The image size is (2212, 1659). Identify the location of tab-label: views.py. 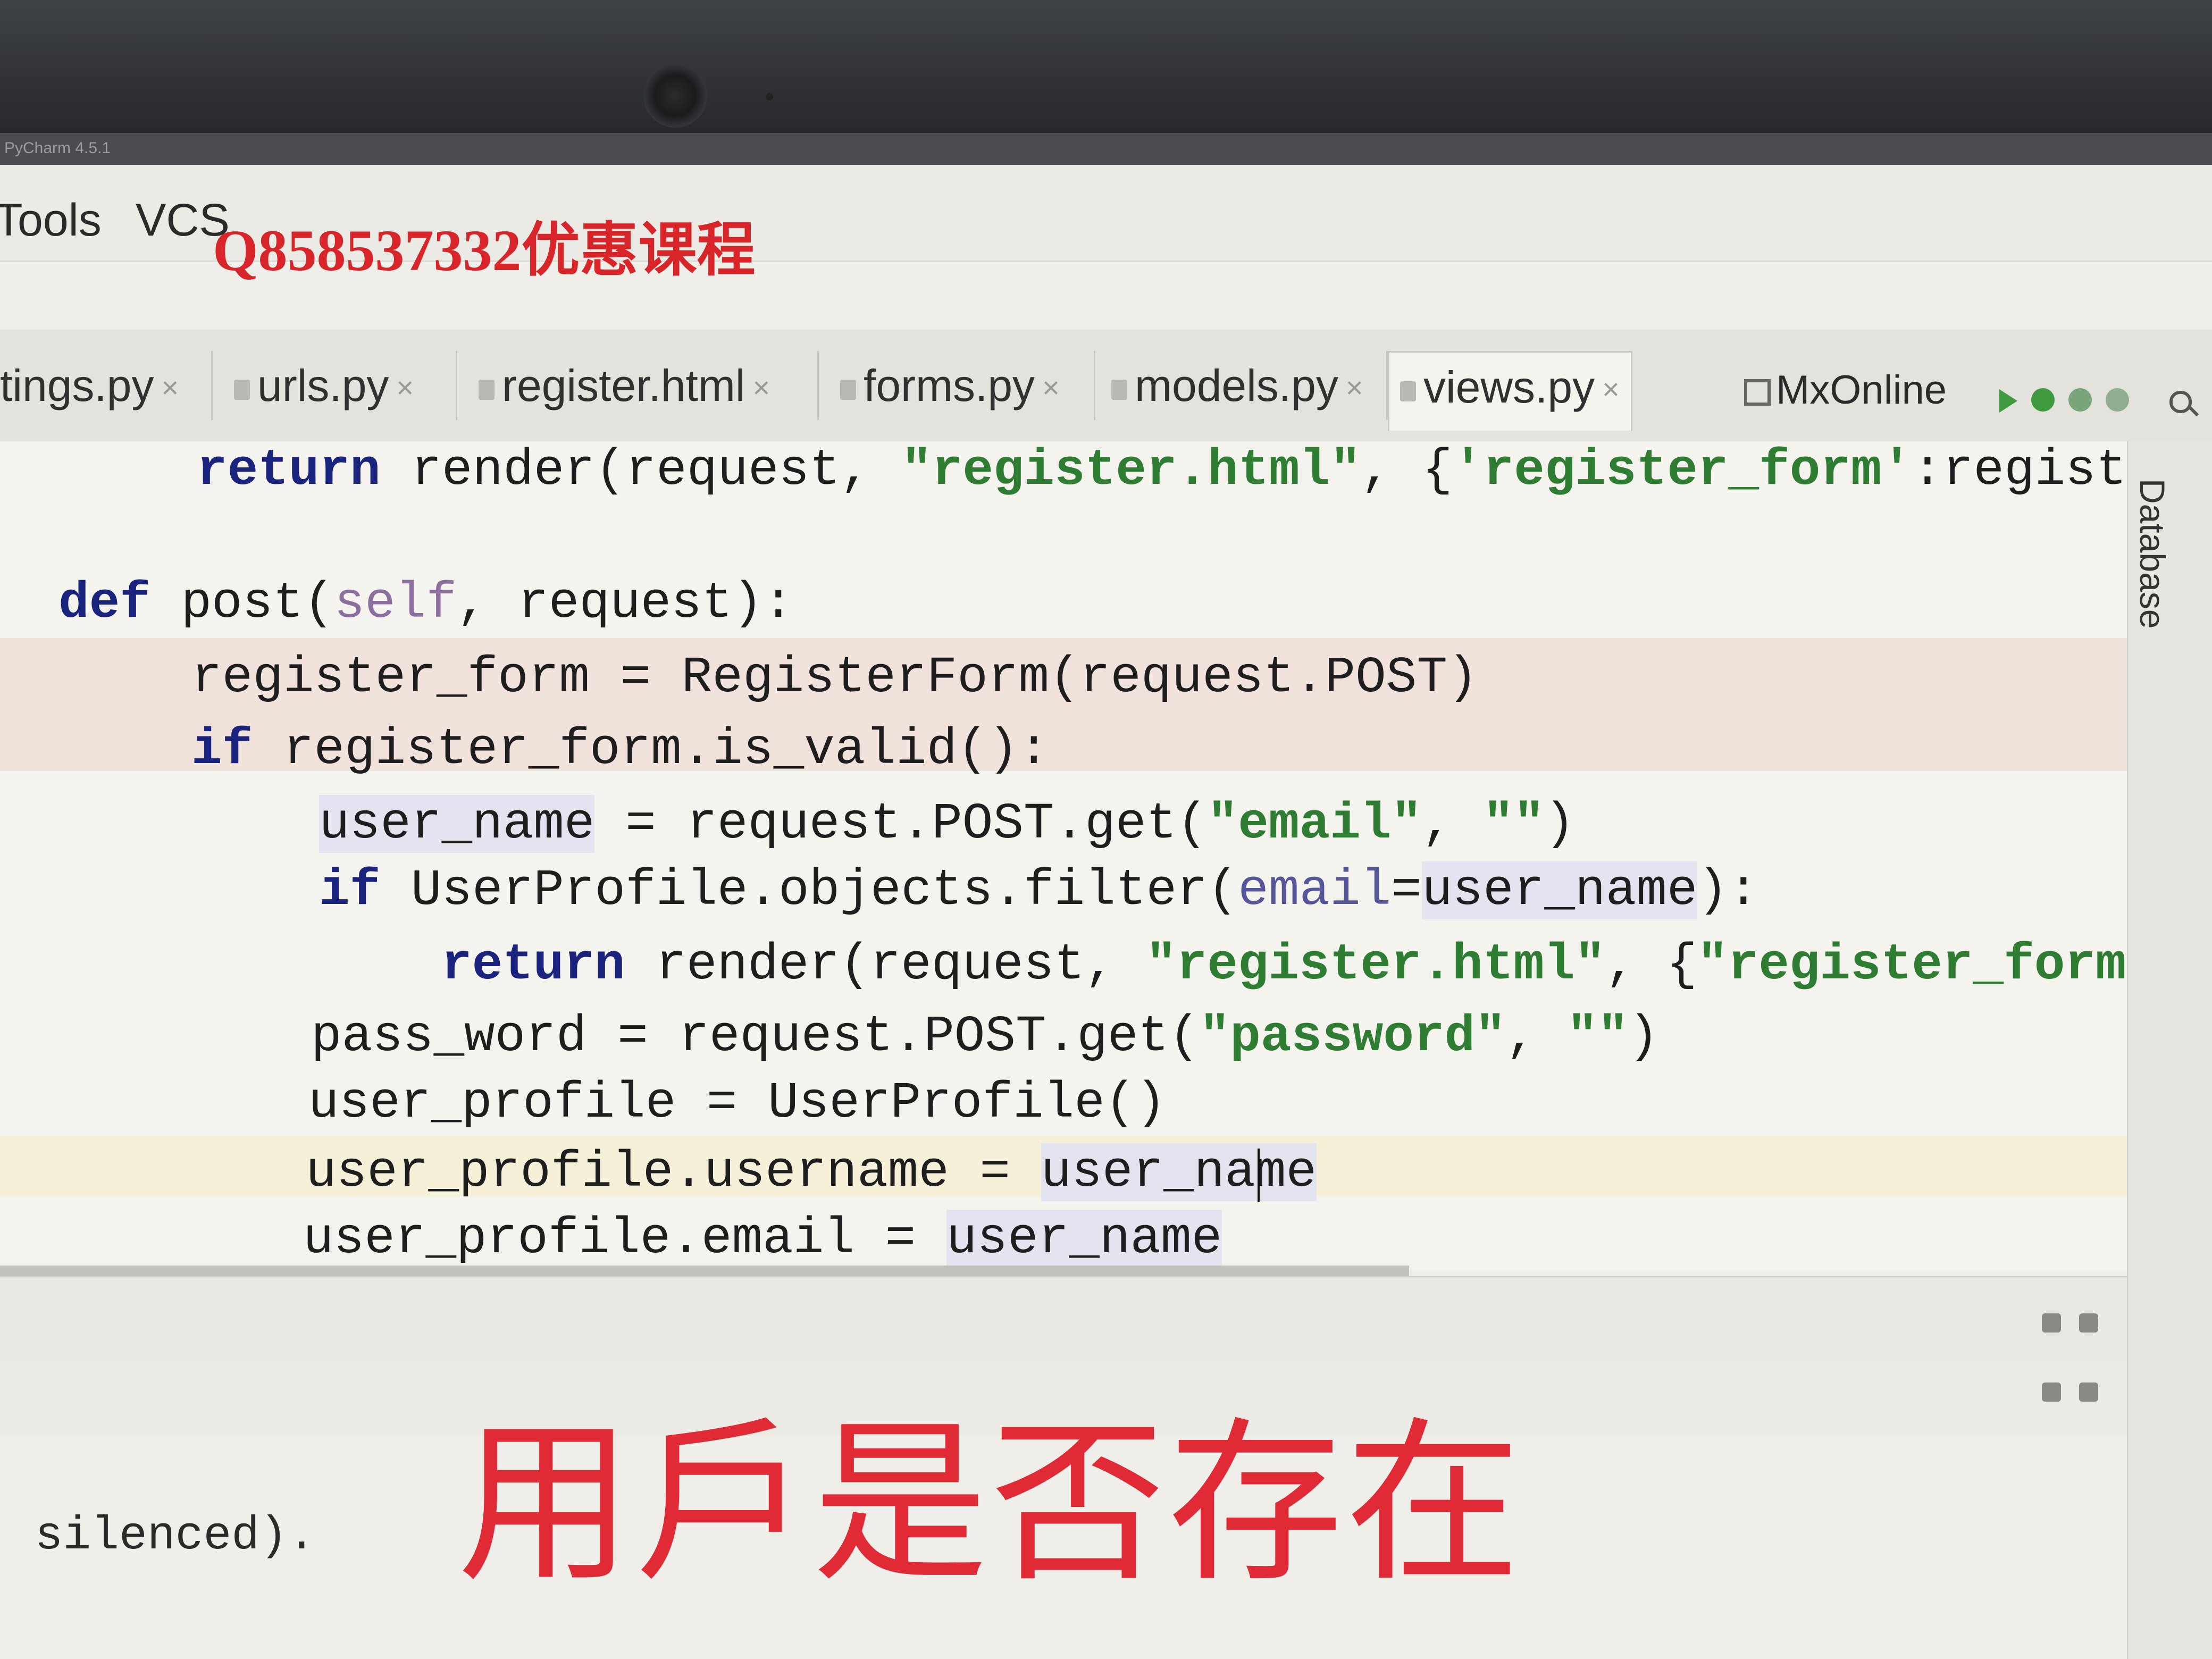
(1509, 387).